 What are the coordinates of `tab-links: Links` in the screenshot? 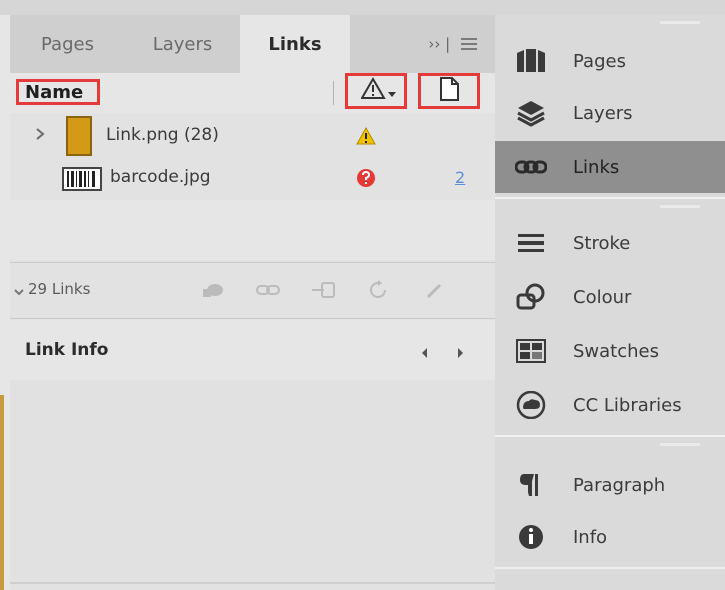 It's located at (295, 44).